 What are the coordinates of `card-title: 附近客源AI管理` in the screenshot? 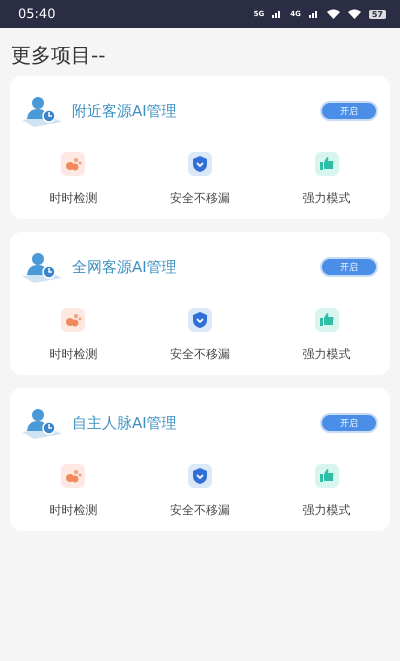 It's located at (125, 111).